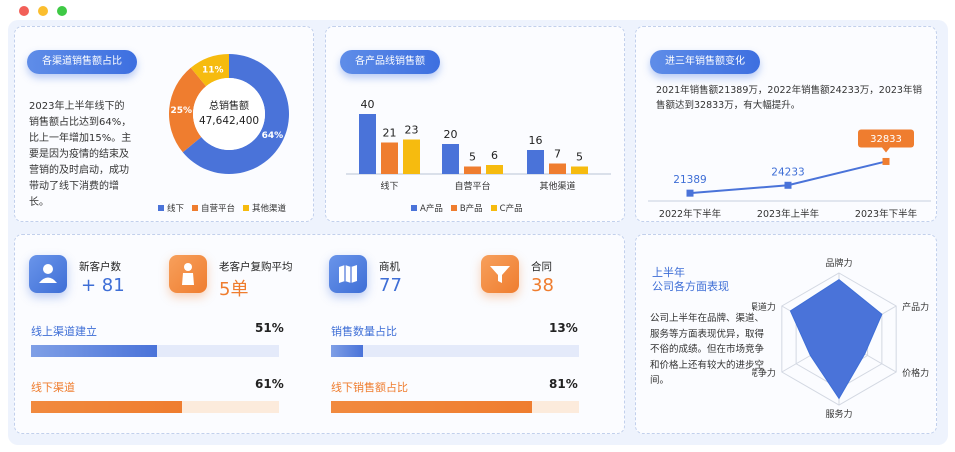 The image size is (955, 452). I want to click on legend-item-offline: 线下, so click(171, 208).